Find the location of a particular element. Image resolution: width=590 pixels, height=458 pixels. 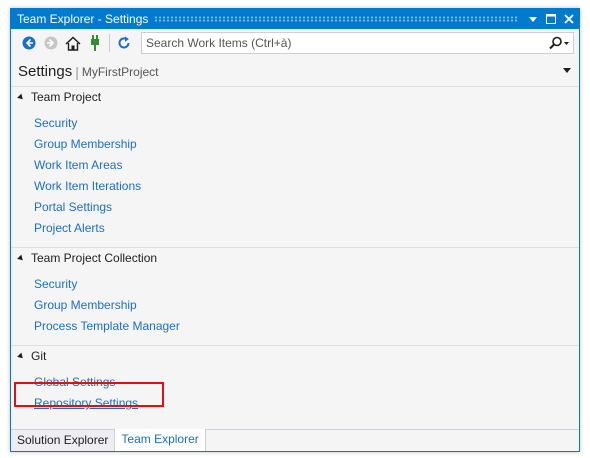

tab-solution-explorer: Solution Explorer is located at coordinates (63, 440).